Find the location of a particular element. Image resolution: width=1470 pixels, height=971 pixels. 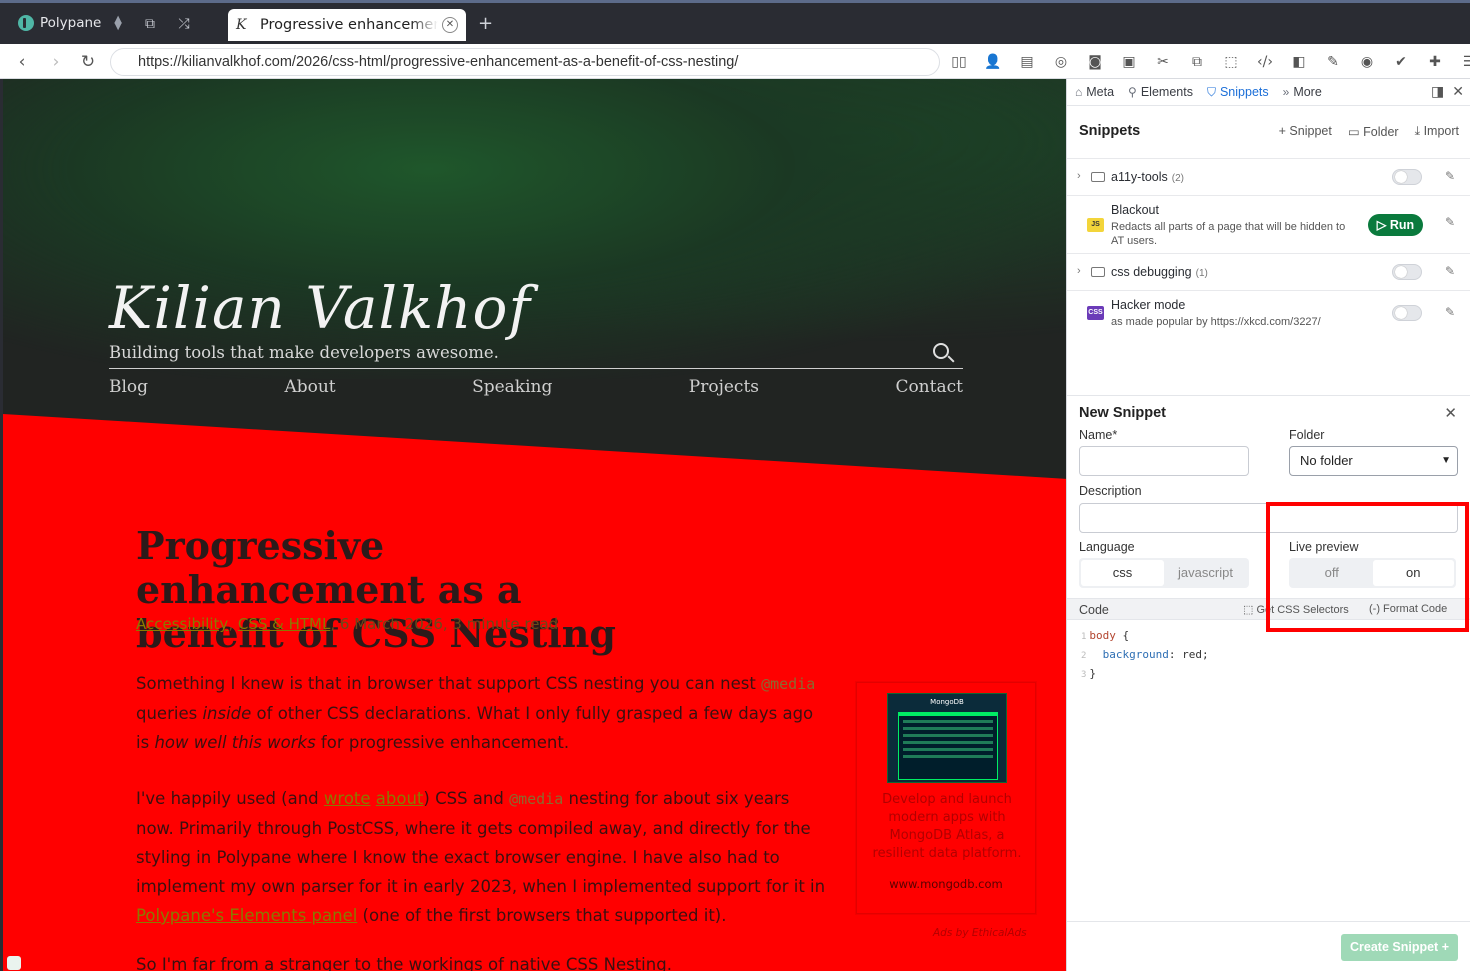

reload-icon: ↻ is located at coordinates (88, 62).